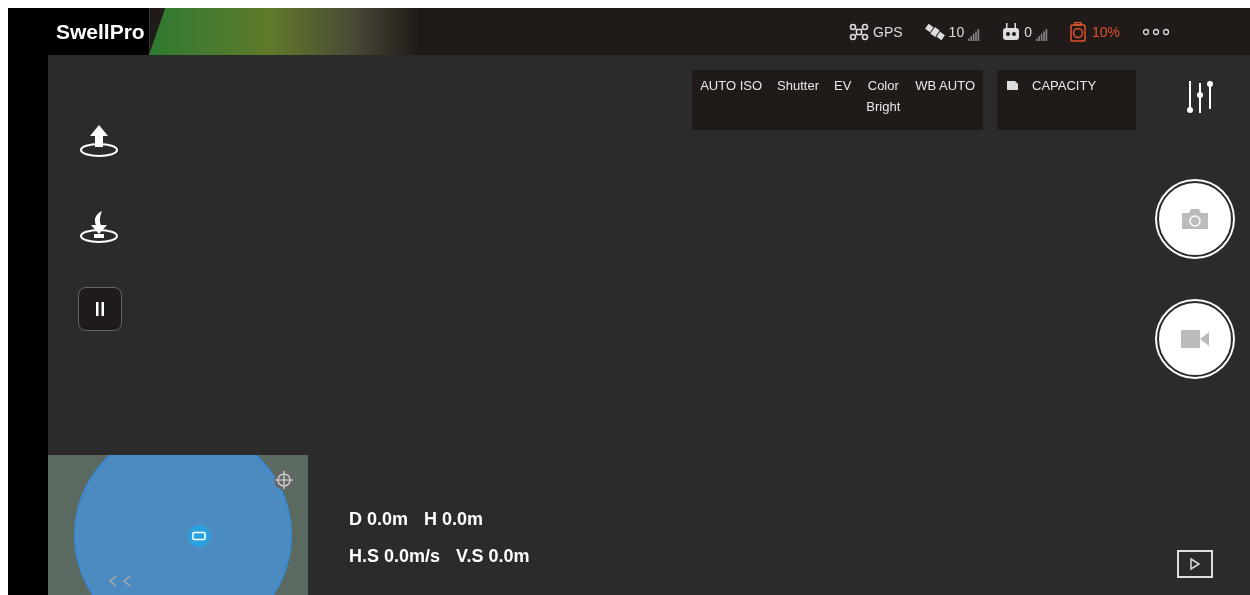  I want to click on locate-crosshair-icon, so click(284, 480).